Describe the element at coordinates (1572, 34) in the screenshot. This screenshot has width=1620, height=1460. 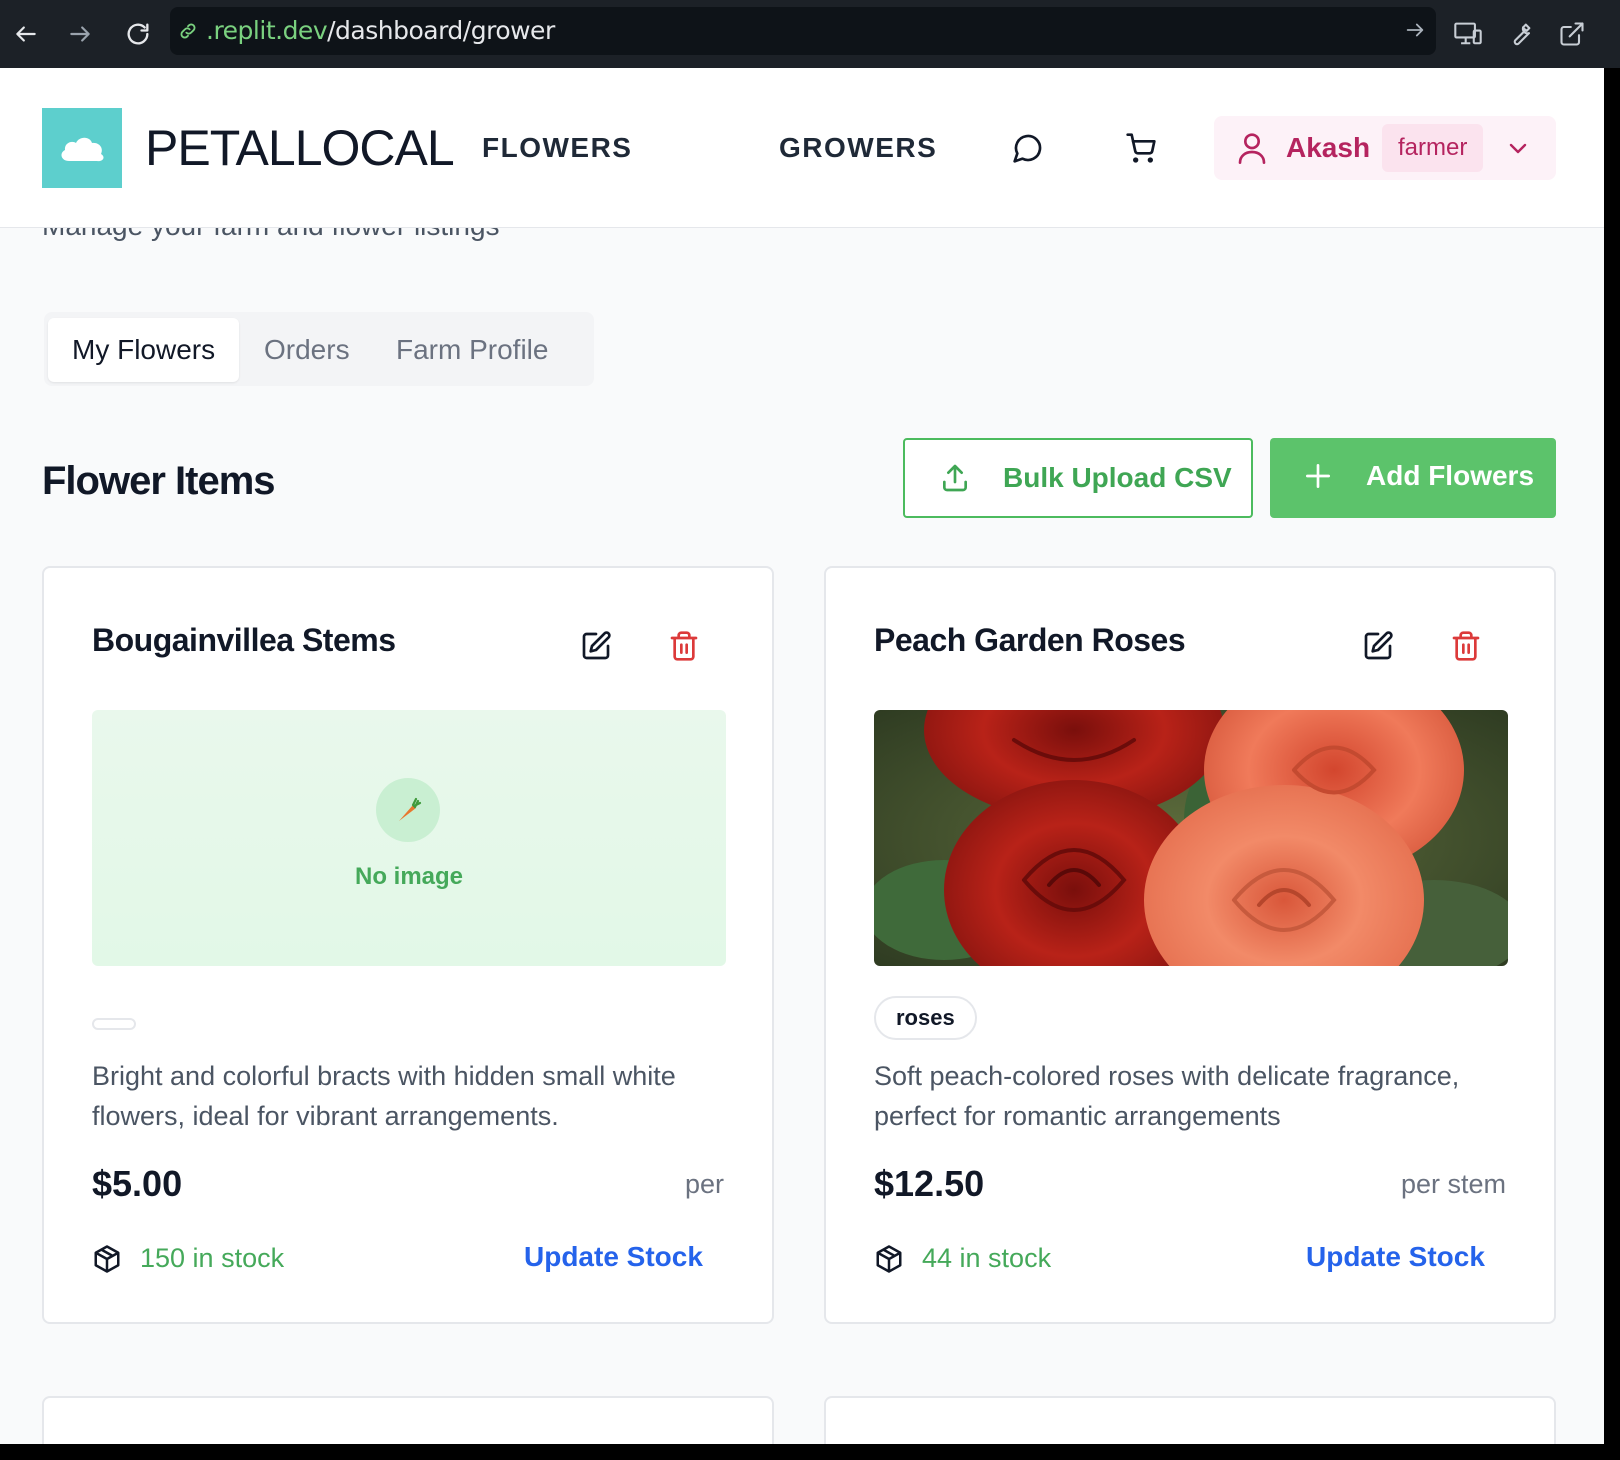
I see `external-link-icon` at that location.